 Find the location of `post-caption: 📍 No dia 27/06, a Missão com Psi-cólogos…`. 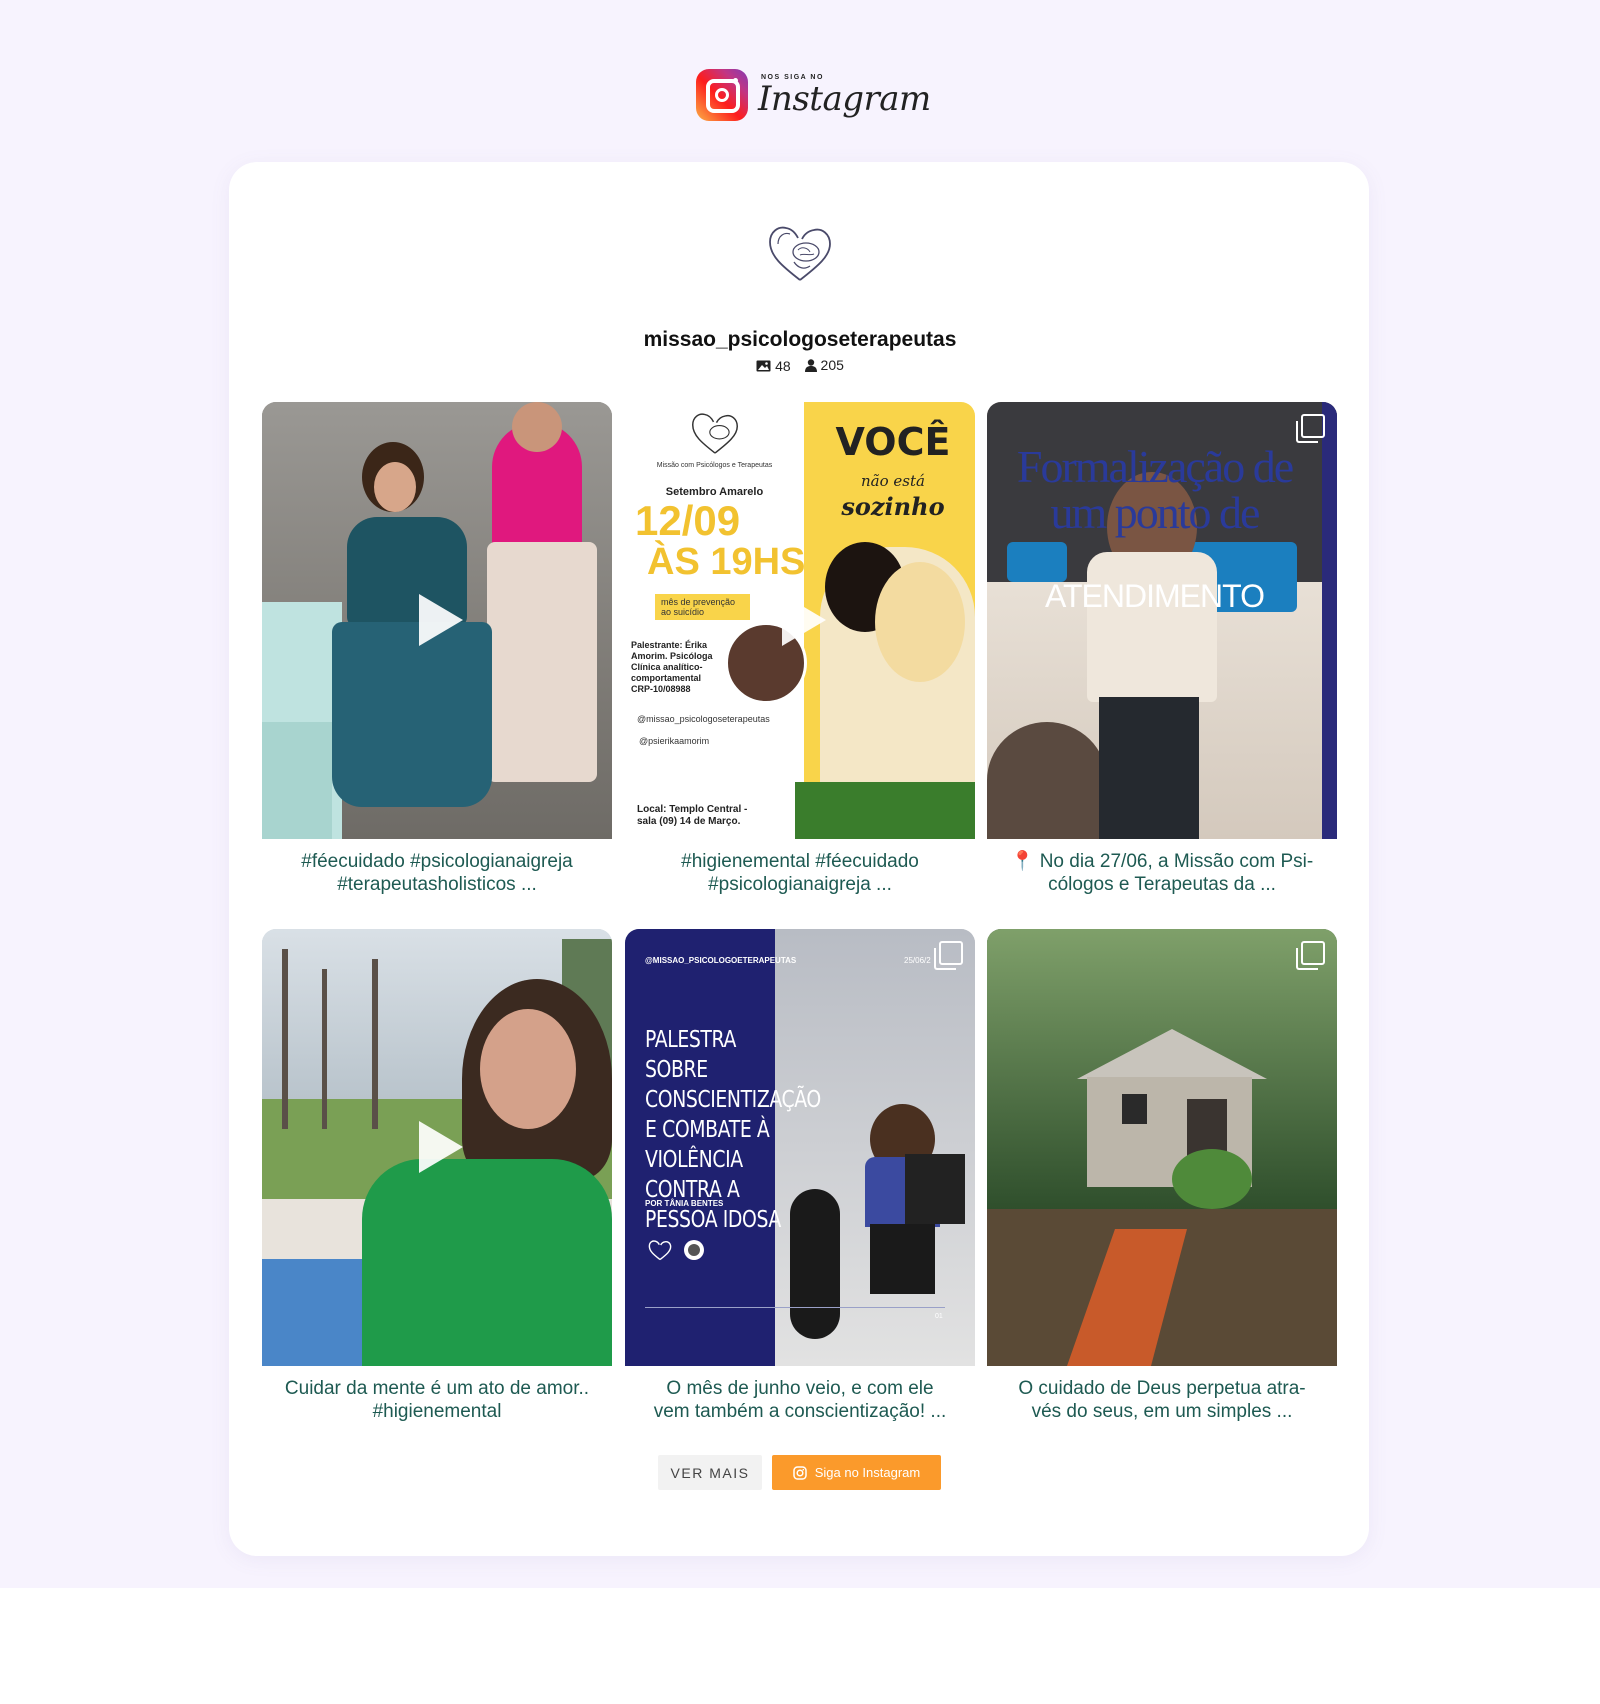

post-caption: 📍 No dia 27/06, a Missão com Psi-cólogos… is located at coordinates (1162, 873).